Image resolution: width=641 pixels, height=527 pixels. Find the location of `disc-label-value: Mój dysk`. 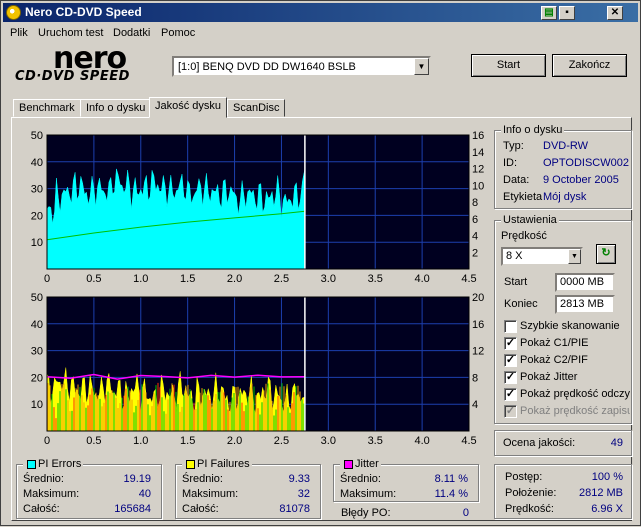

disc-label-value: Mój dysk is located at coordinates (565, 197).